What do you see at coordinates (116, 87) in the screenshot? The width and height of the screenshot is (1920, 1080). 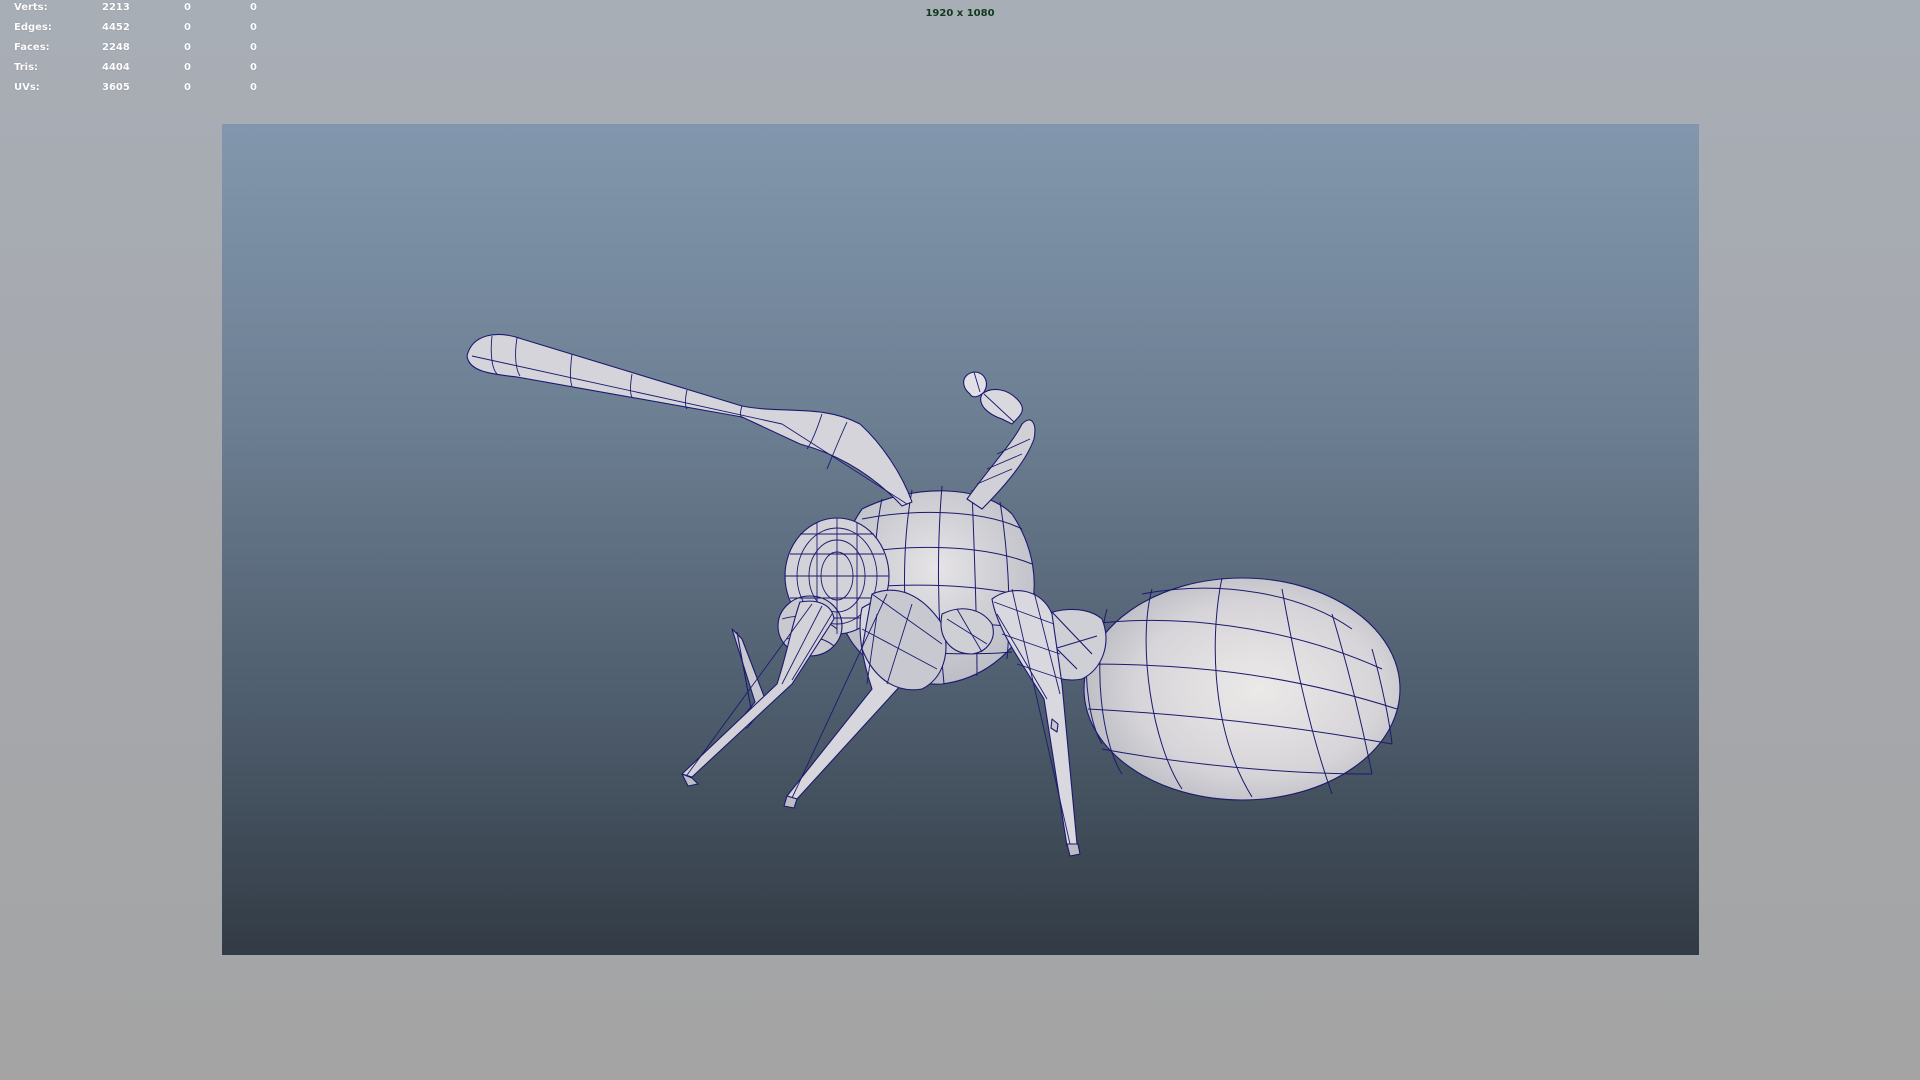 I see `stat-total: 3605` at bounding box center [116, 87].